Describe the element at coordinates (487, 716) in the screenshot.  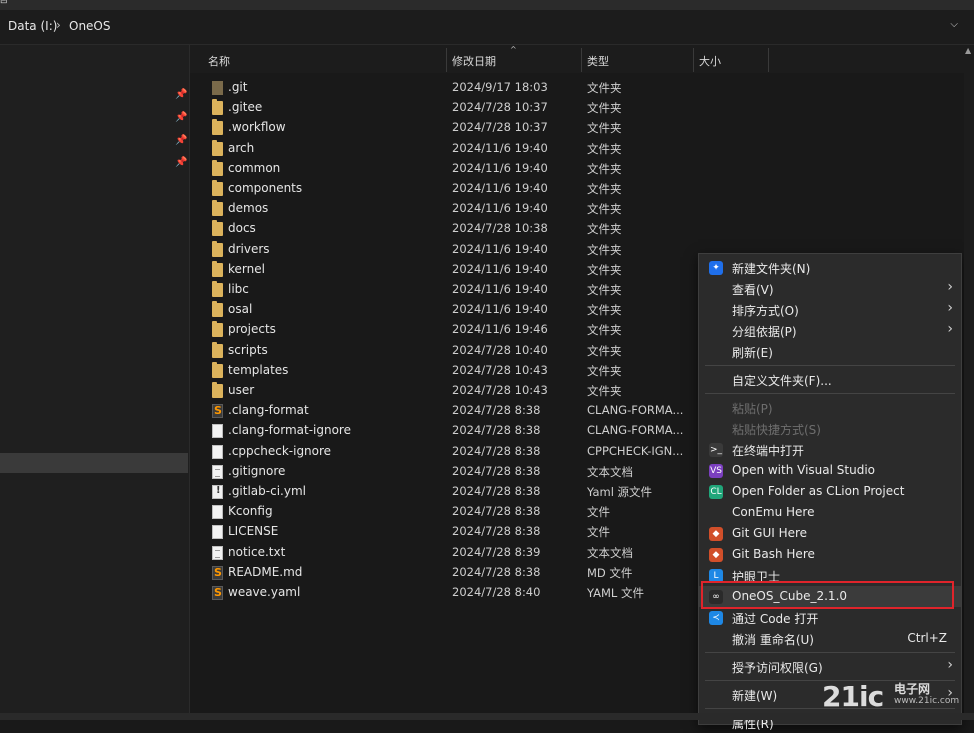
I see `horizontal-scrollbar` at that location.